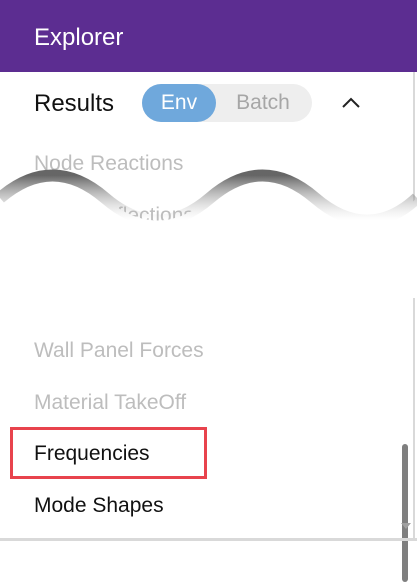 This screenshot has width=417, height=582. I want to click on list-item-node-reactions: Node Reactions, so click(108, 164).